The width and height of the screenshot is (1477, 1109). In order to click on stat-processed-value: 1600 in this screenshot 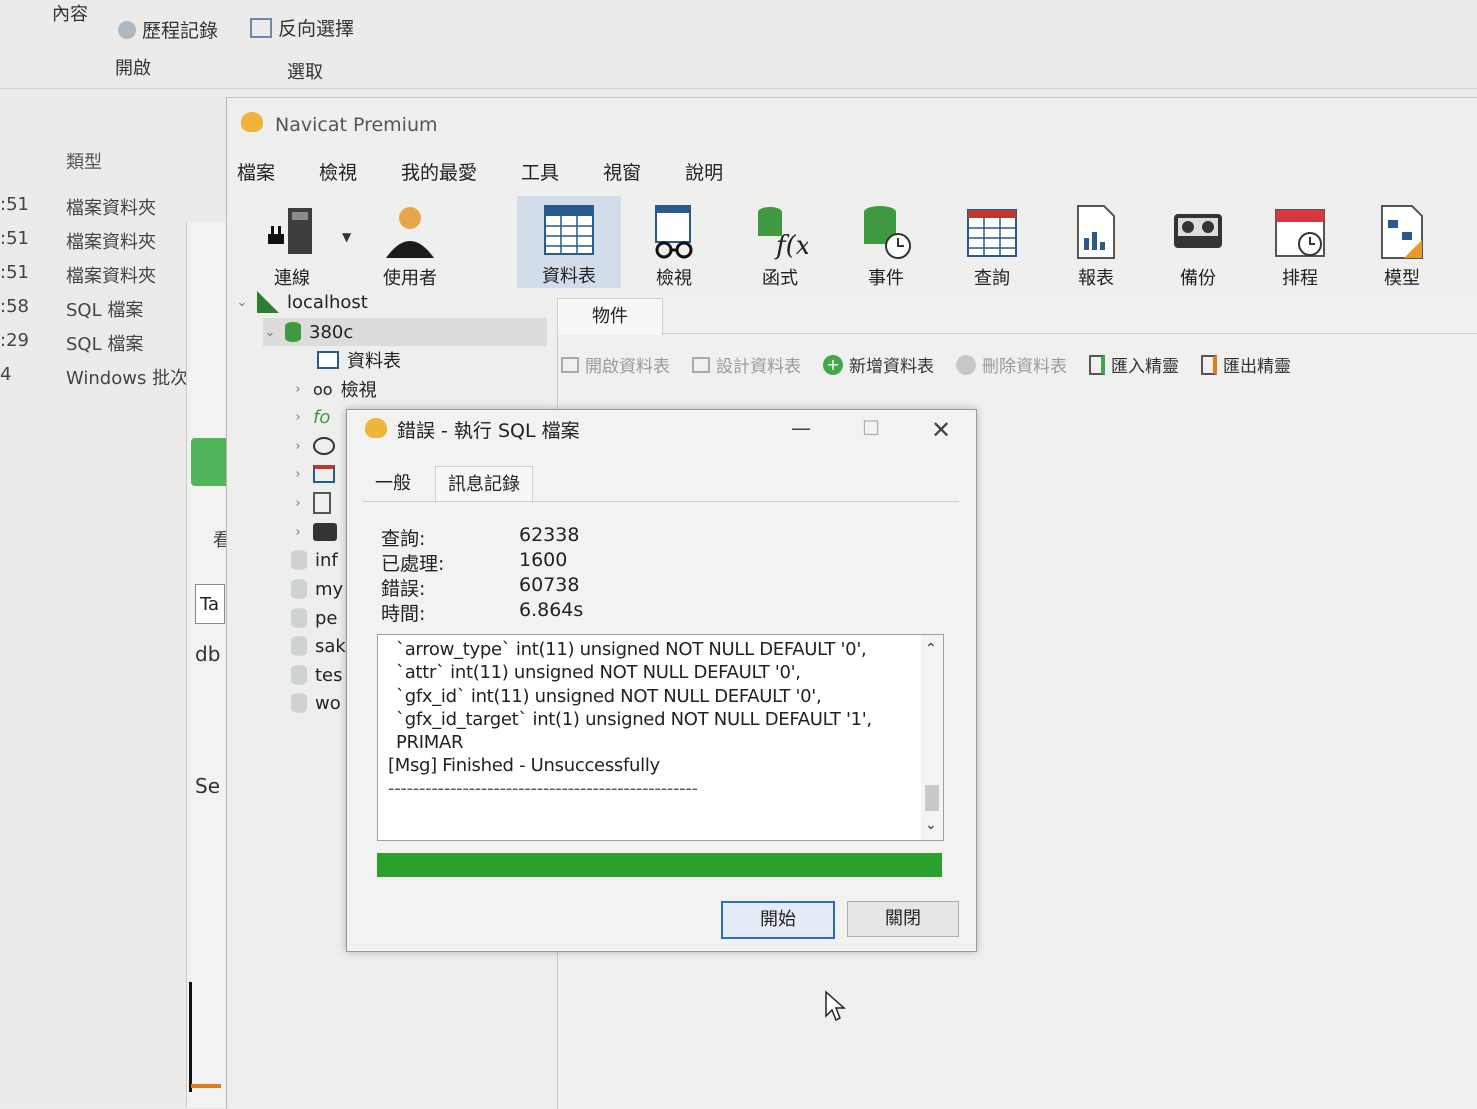, I will do `click(543, 560)`.